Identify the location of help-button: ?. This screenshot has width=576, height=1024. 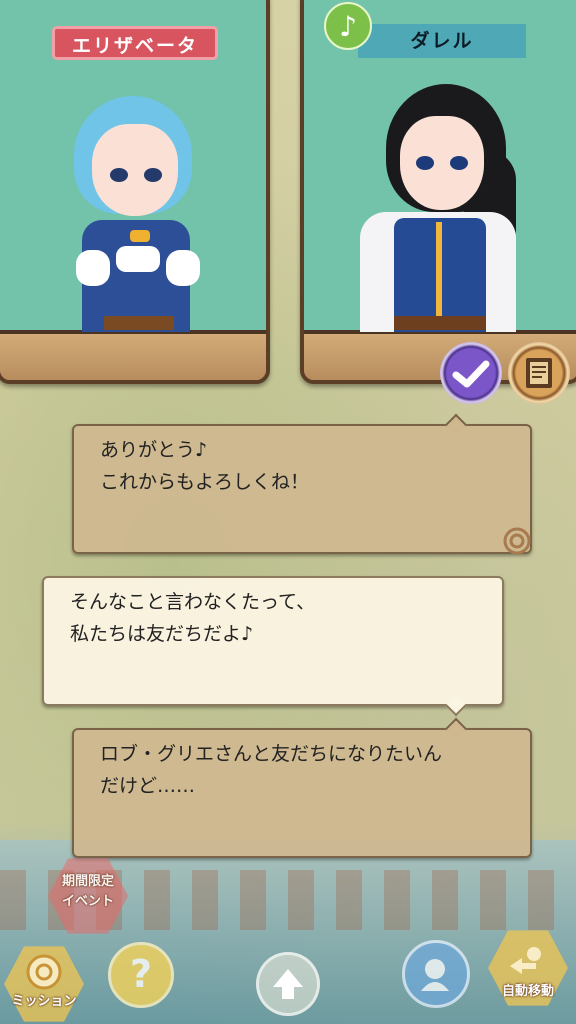
(141, 975).